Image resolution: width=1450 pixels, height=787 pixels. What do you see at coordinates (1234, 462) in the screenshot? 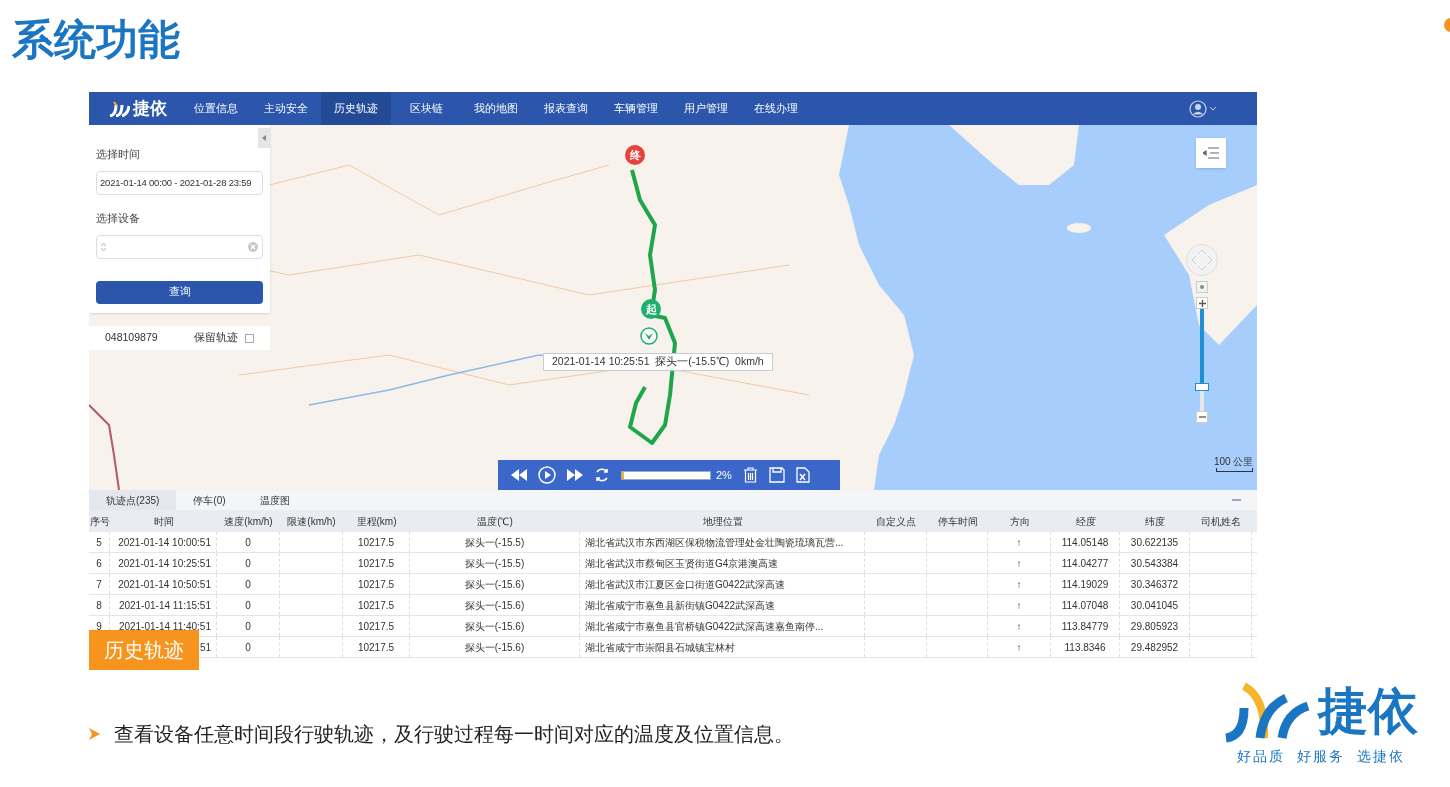
I see `scale-label: 100 公里` at bounding box center [1234, 462].